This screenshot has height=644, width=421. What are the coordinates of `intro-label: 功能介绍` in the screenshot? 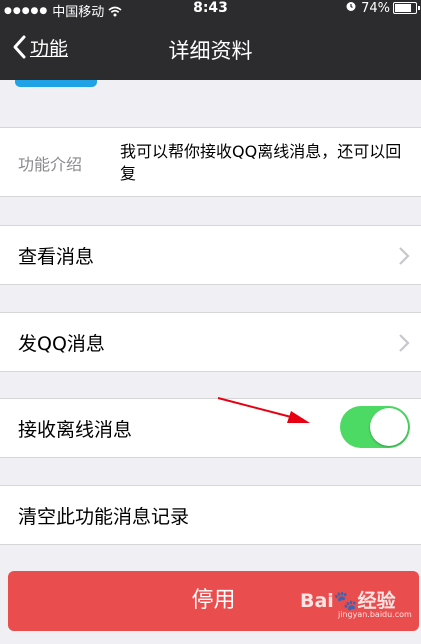 It's located at (50, 164).